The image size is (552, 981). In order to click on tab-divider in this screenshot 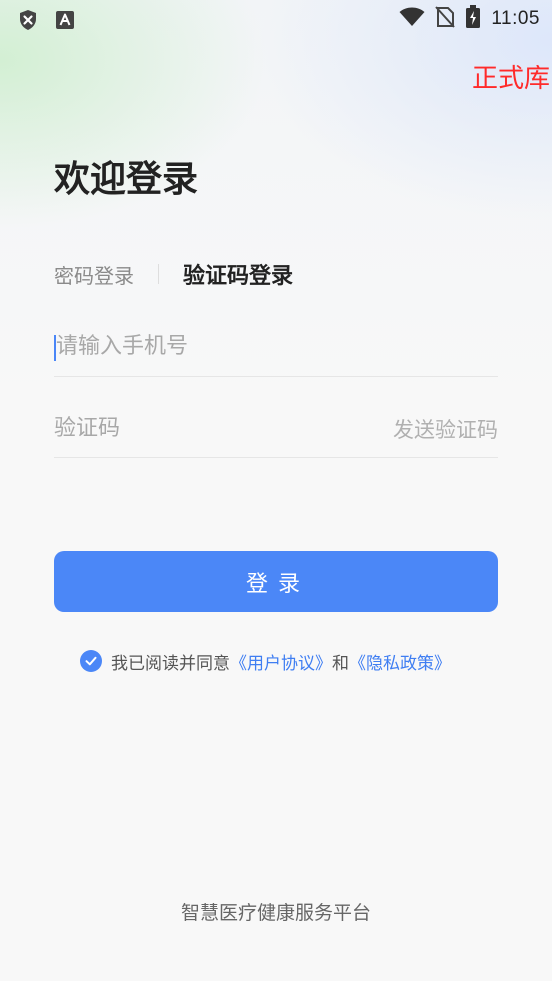, I will do `click(158, 274)`.